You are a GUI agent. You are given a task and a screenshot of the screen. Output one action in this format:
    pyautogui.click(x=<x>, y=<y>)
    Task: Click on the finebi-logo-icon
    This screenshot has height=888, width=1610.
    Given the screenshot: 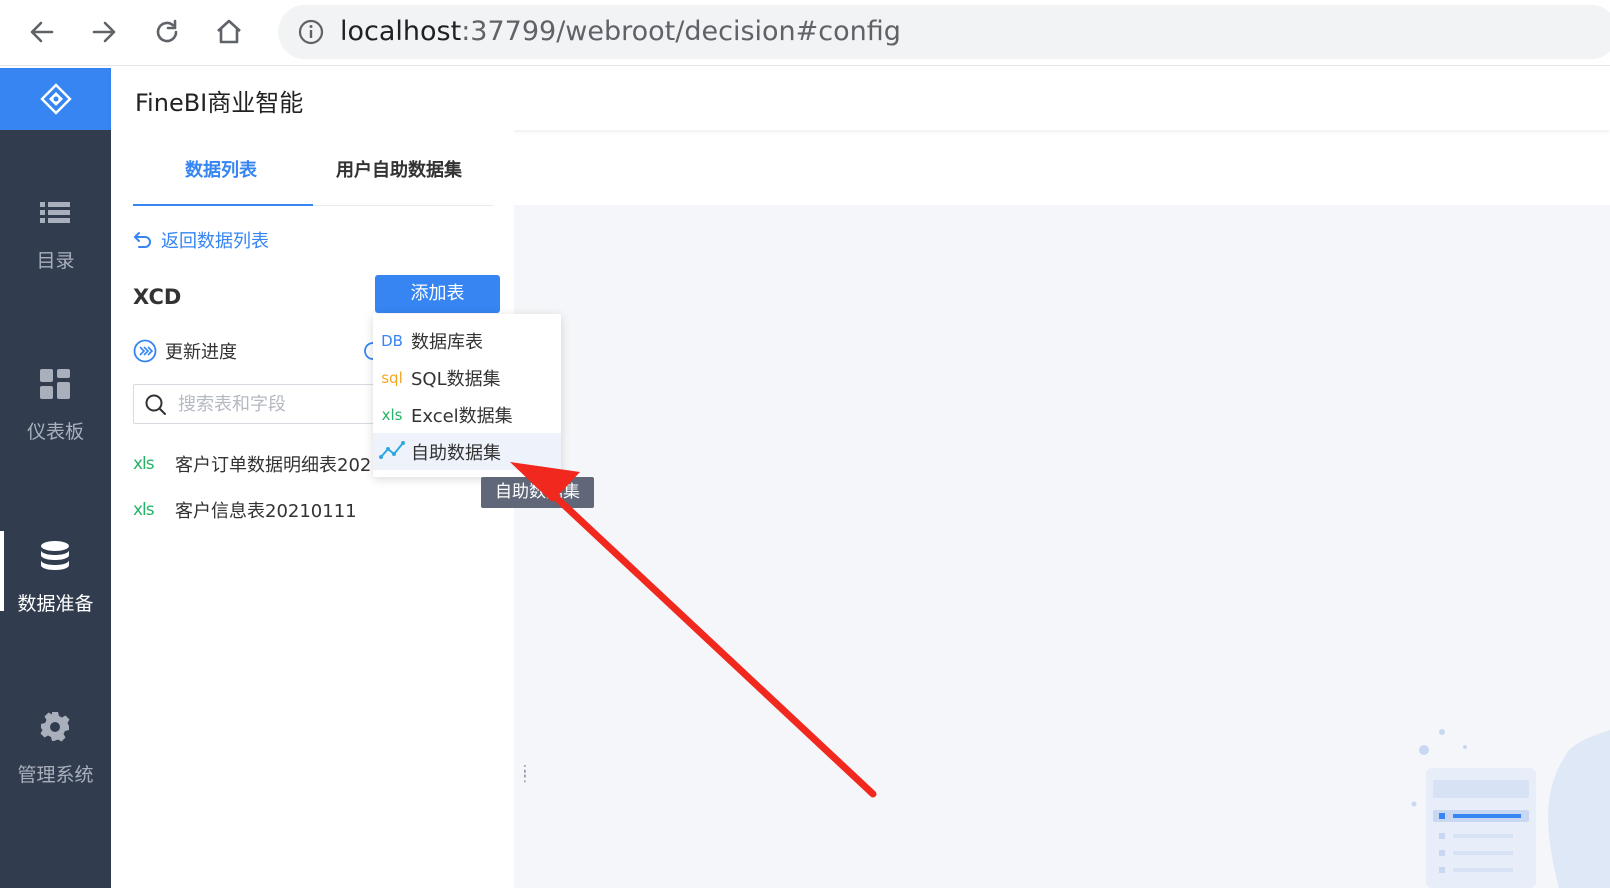 What is the action you would take?
    pyautogui.click(x=55, y=99)
    